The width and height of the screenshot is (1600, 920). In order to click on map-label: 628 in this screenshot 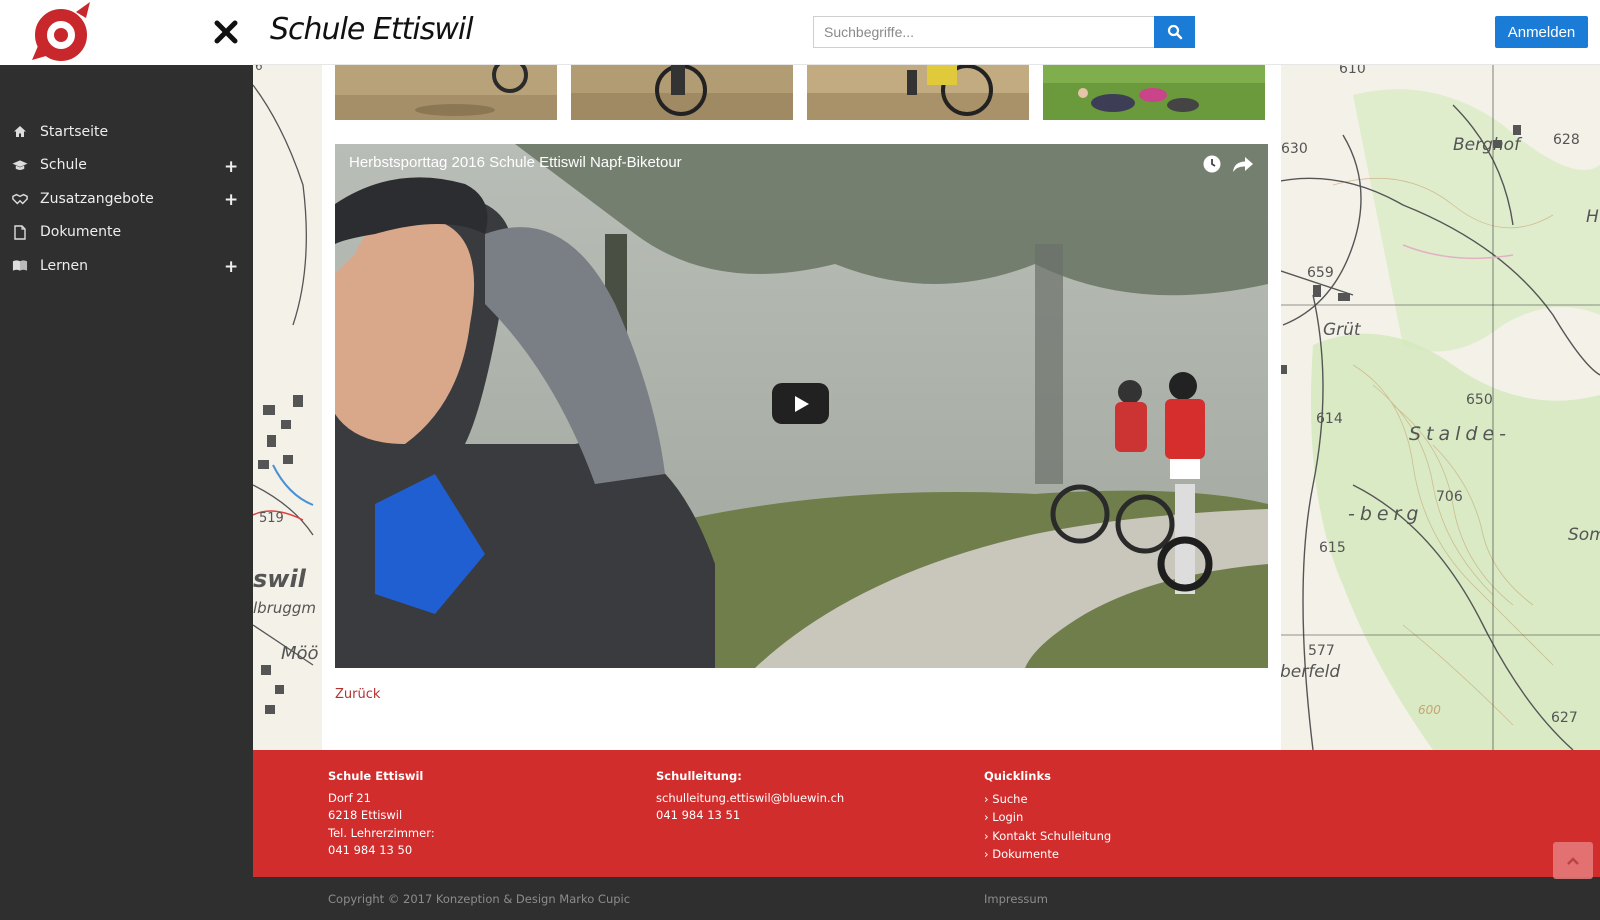, I will do `click(1566, 140)`.